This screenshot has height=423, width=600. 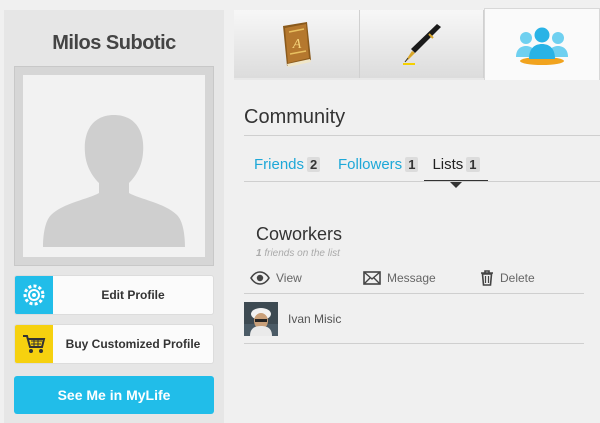 I want to click on view-list-button: View, so click(x=276, y=278).